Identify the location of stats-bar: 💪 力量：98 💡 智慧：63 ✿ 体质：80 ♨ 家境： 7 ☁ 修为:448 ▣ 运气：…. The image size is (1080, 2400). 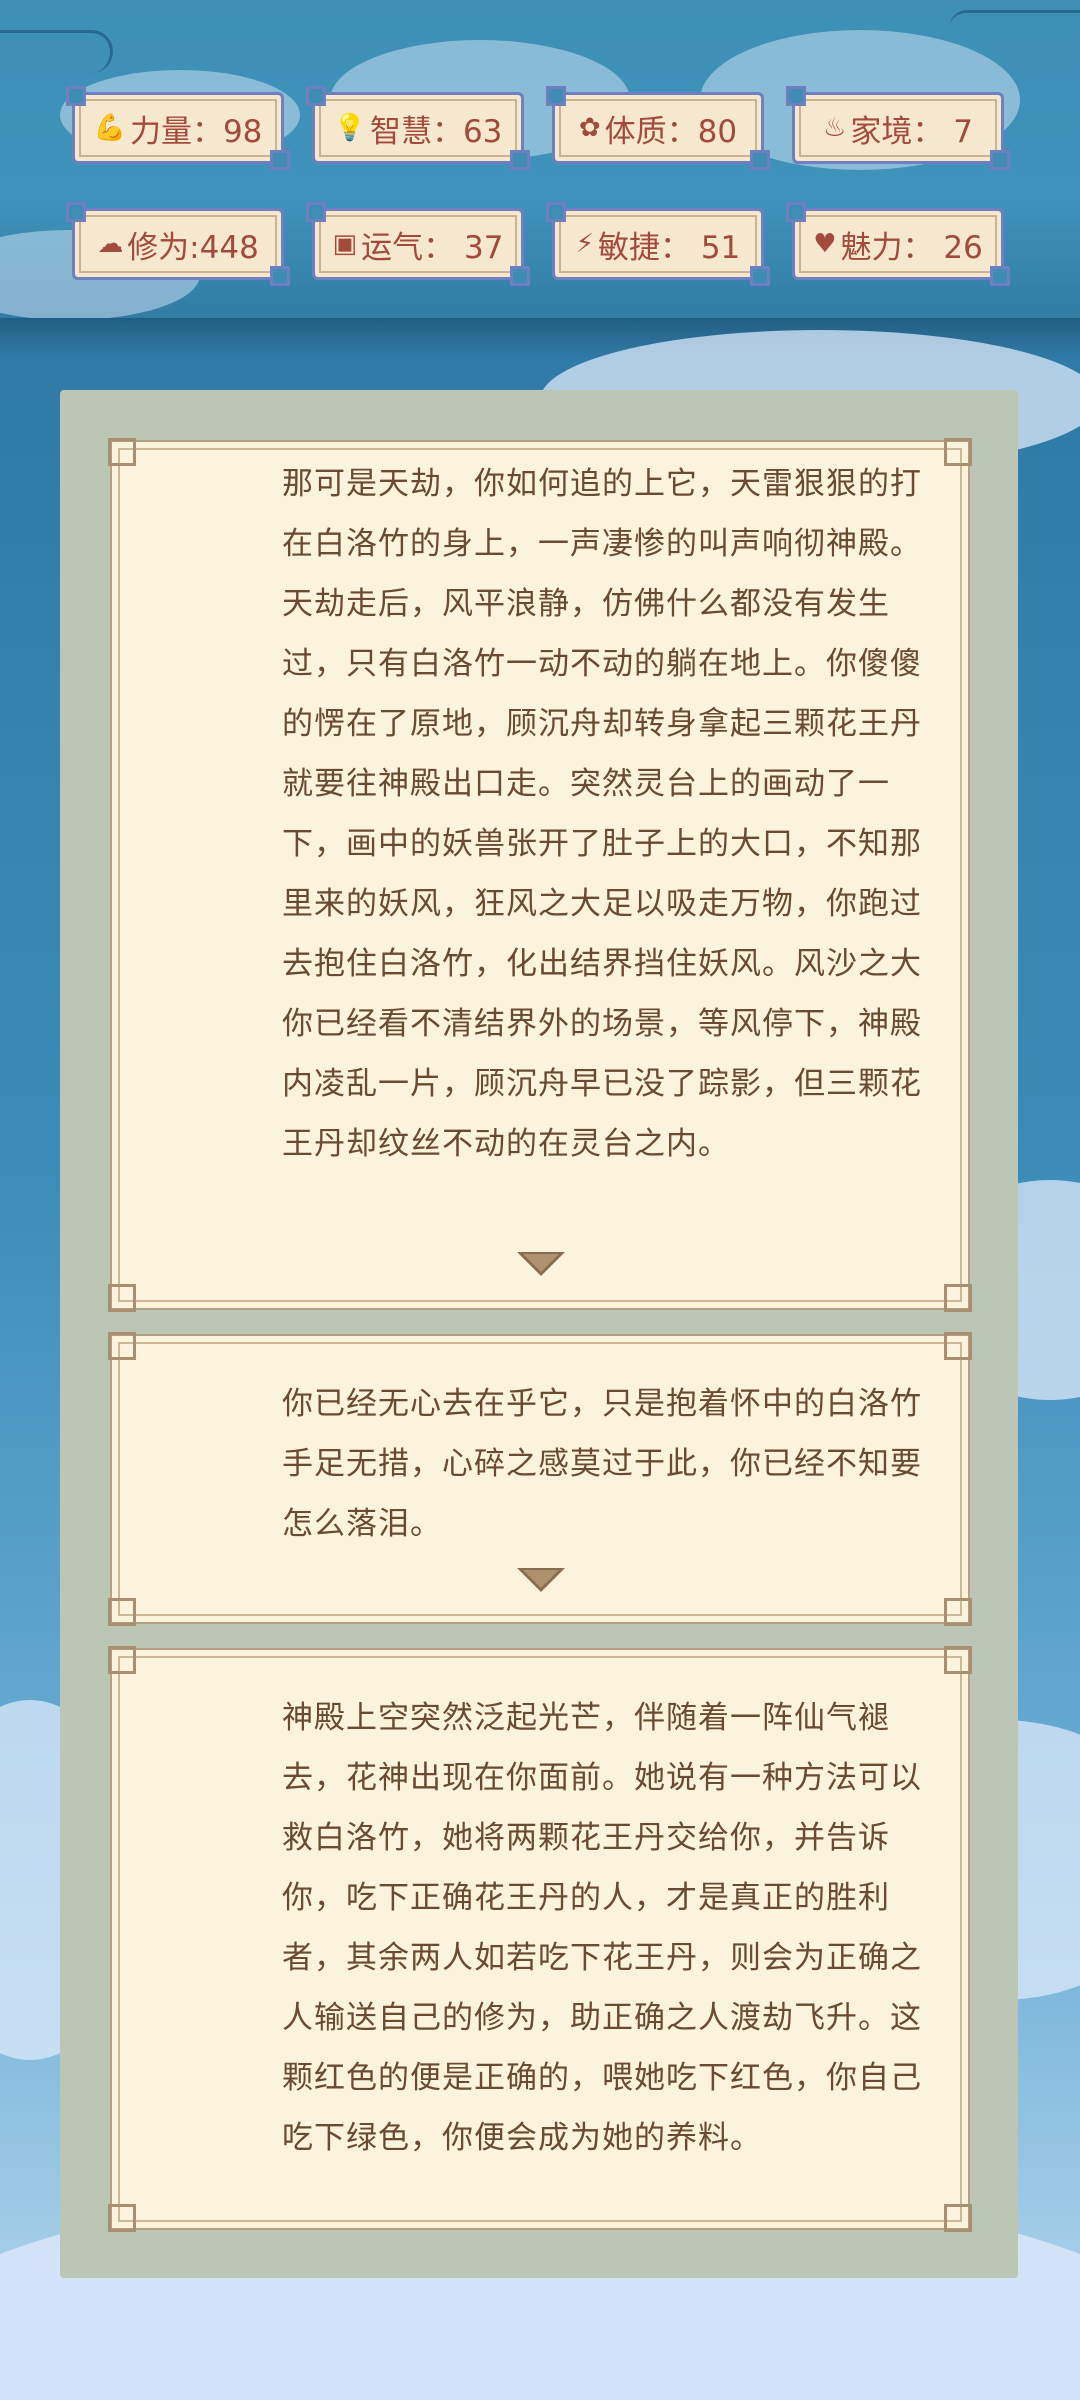
(539, 186).